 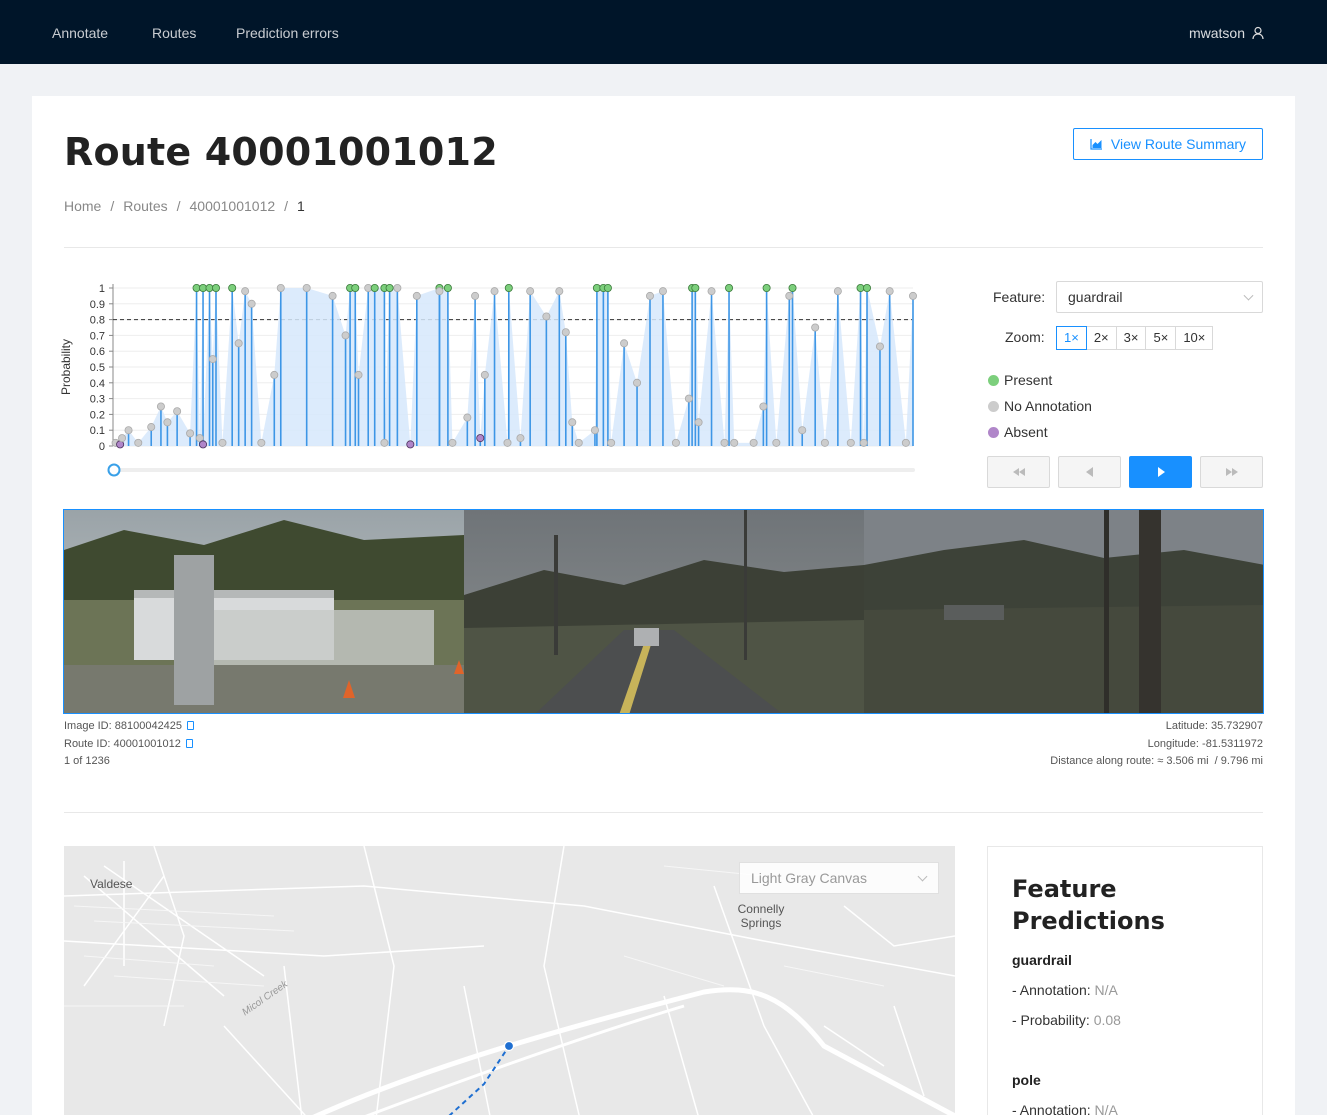 What do you see at coordinates (1088, 905) in the screenshot?
I see `predictions-title: Feature Predictions` at bounding box center [1088, 905].